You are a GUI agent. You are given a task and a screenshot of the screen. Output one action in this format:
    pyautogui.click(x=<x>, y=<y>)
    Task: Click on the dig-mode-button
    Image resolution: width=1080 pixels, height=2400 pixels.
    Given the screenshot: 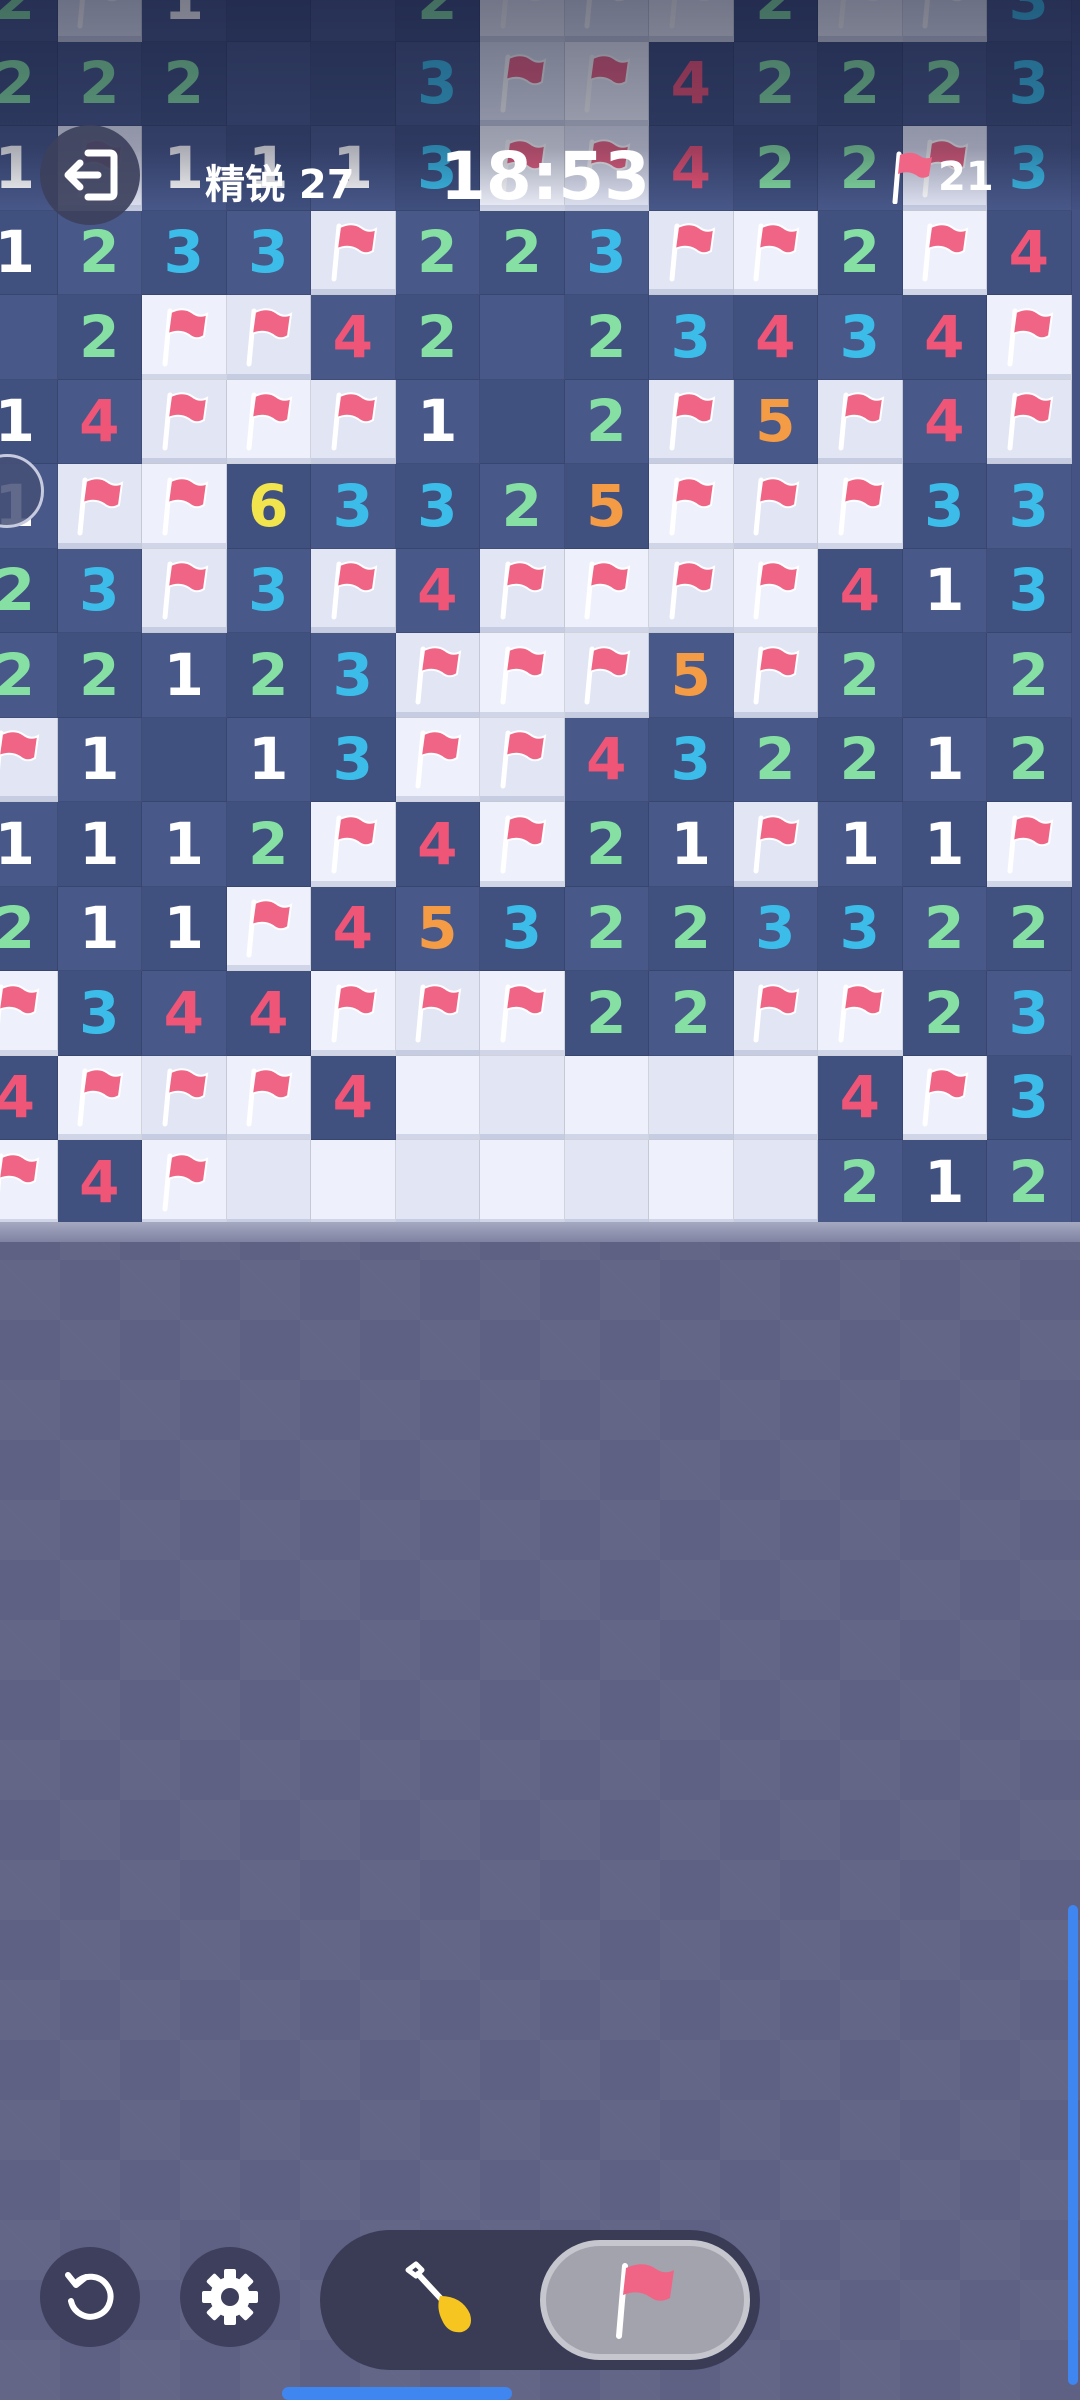 What is the action you would take?
    pyautogui.click(x=440, y=2300)
    